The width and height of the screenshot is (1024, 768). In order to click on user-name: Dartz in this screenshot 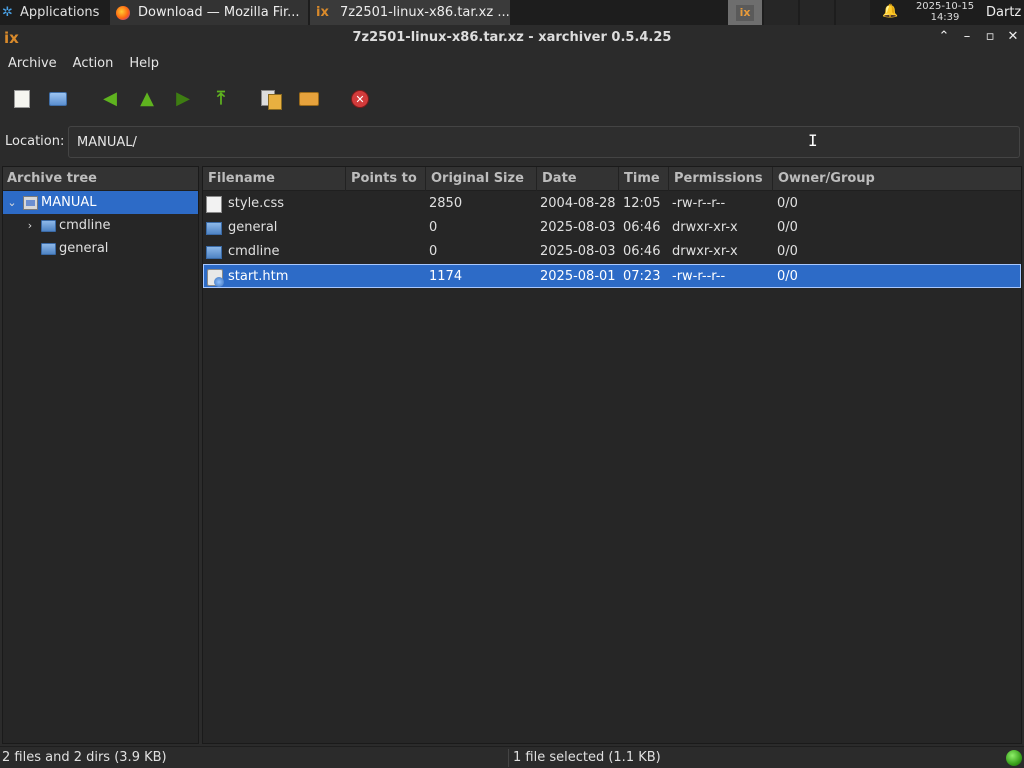, I will do `click(1003, 12)`.